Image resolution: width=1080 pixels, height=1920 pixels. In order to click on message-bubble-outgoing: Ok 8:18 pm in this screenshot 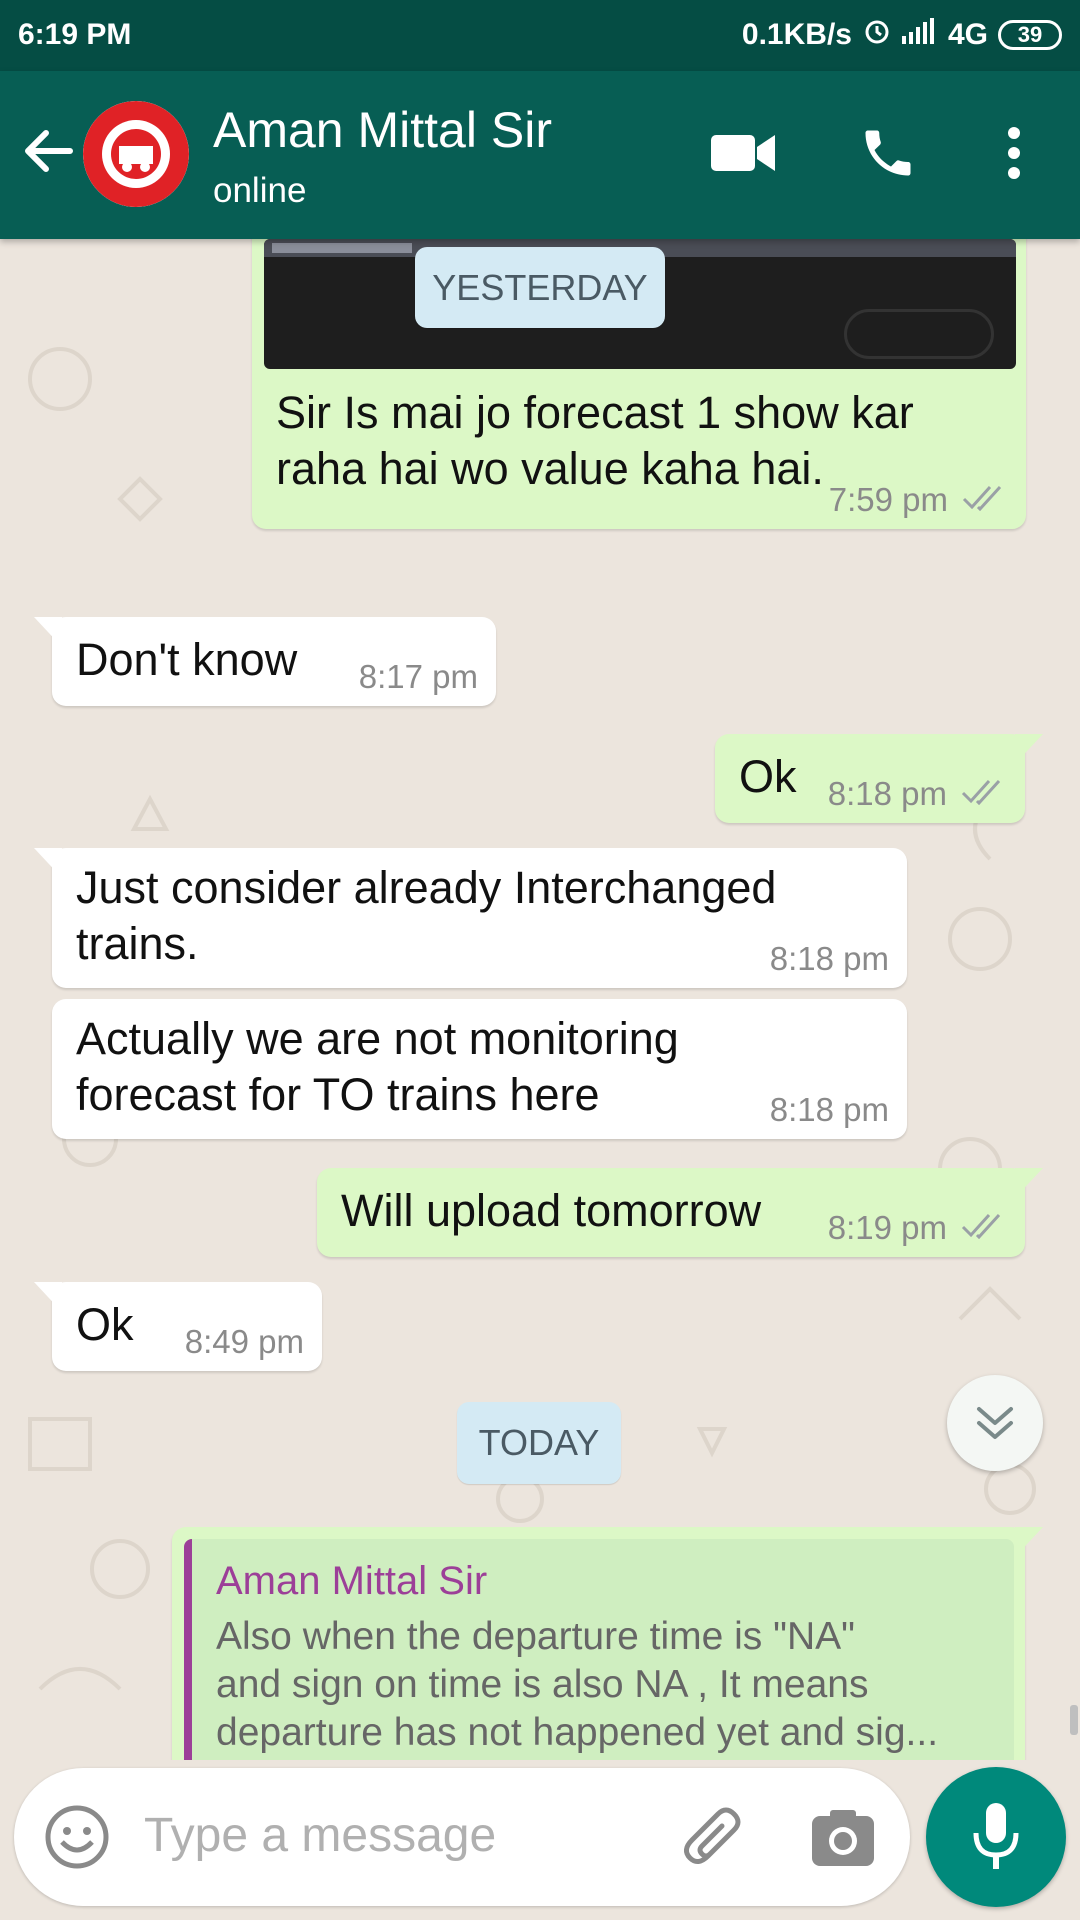, I will do `click(879, 778)`.